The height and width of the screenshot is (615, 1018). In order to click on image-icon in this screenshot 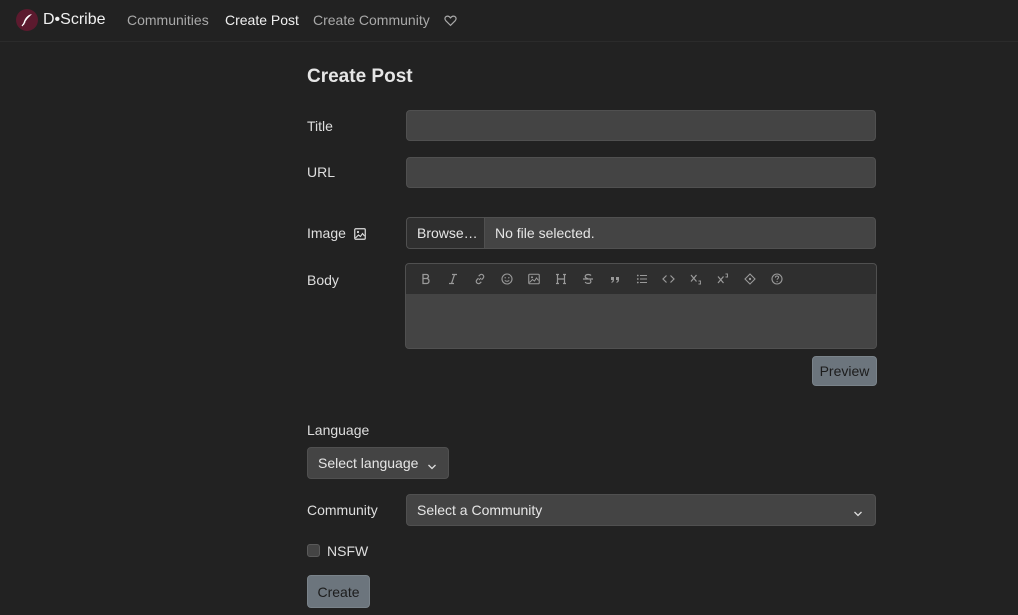, I will do `click(359, 235)`.